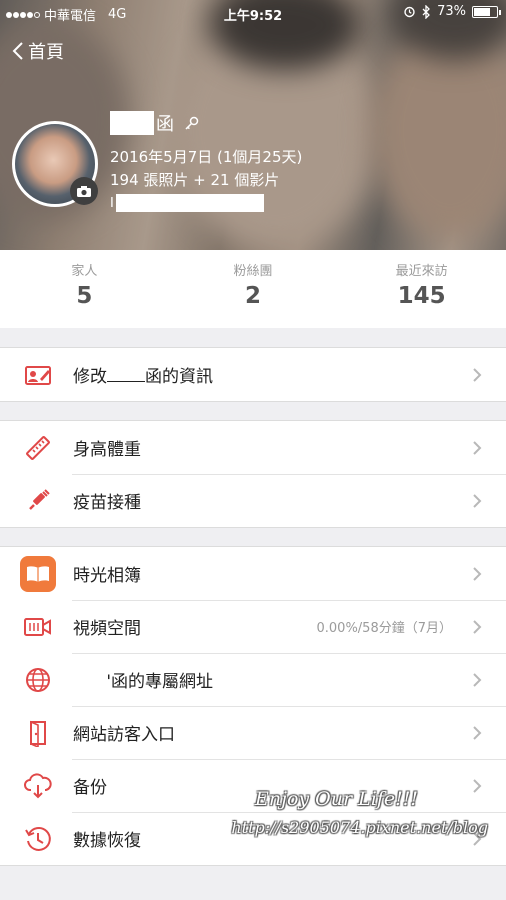 Image resolution: width=506 pixels, height=900 pixels. I want to click on video-usage: 0.00%/58分鐘（7月）, so click(384, 628).